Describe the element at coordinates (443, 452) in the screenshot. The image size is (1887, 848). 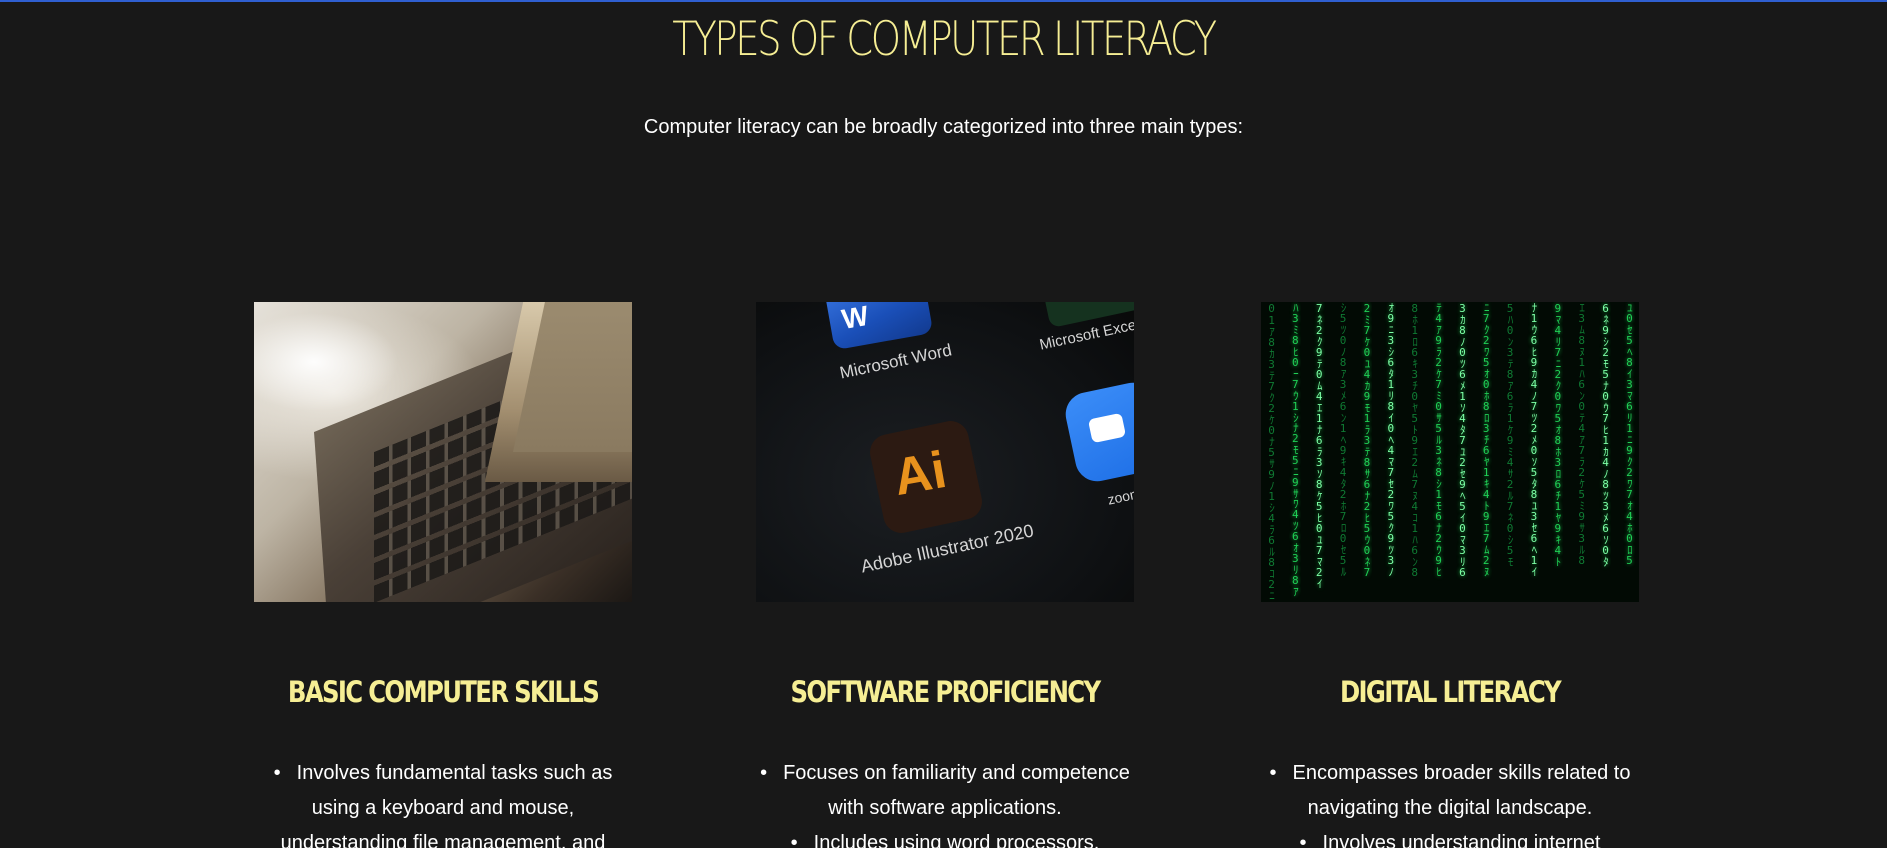
I see `laptop-keyboard-image` at that location.